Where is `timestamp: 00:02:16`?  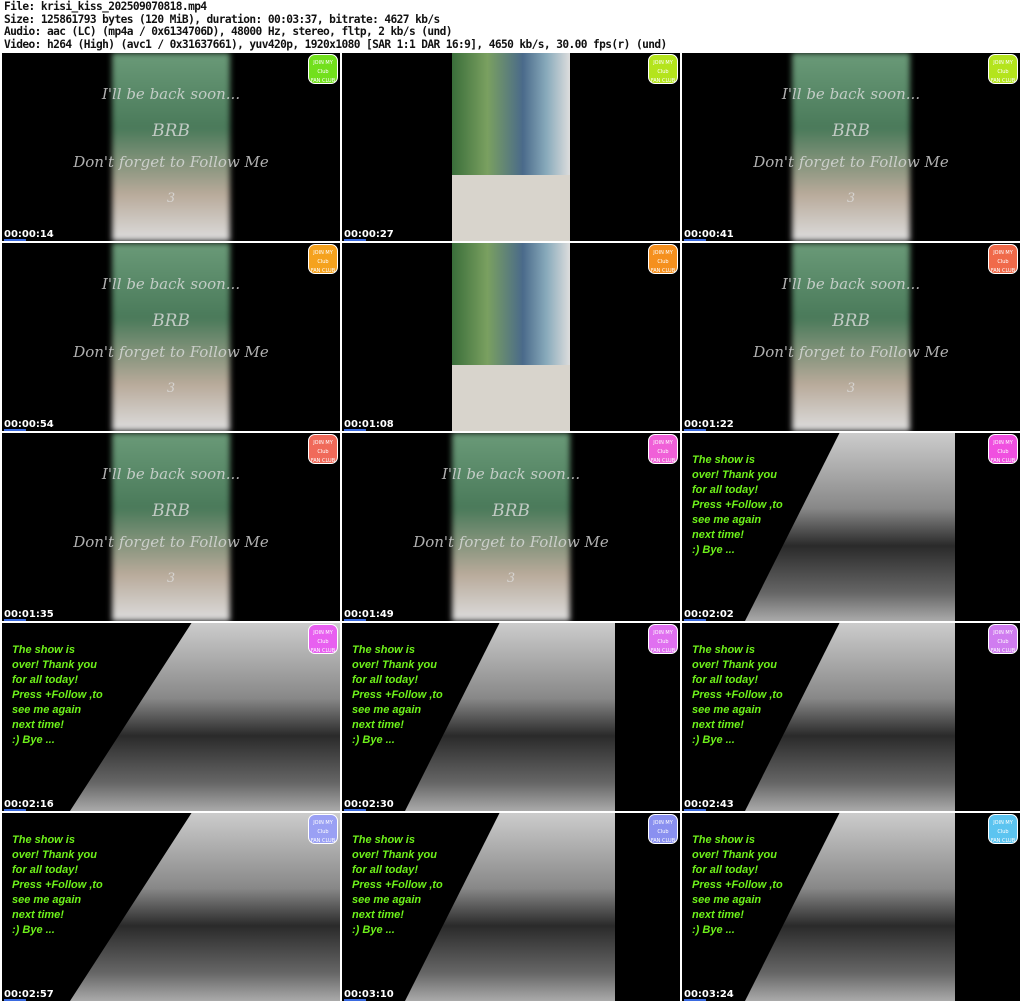 timestamp: 00:02:16 is located at coordinates (29, 804).